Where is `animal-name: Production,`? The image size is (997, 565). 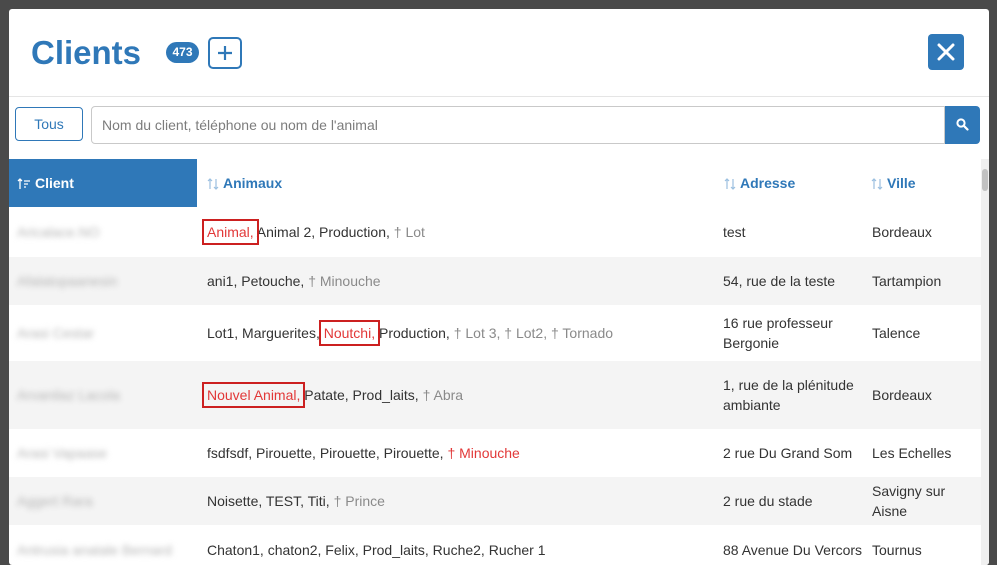
animal-name: Production, is located at coordinates (414, 333).